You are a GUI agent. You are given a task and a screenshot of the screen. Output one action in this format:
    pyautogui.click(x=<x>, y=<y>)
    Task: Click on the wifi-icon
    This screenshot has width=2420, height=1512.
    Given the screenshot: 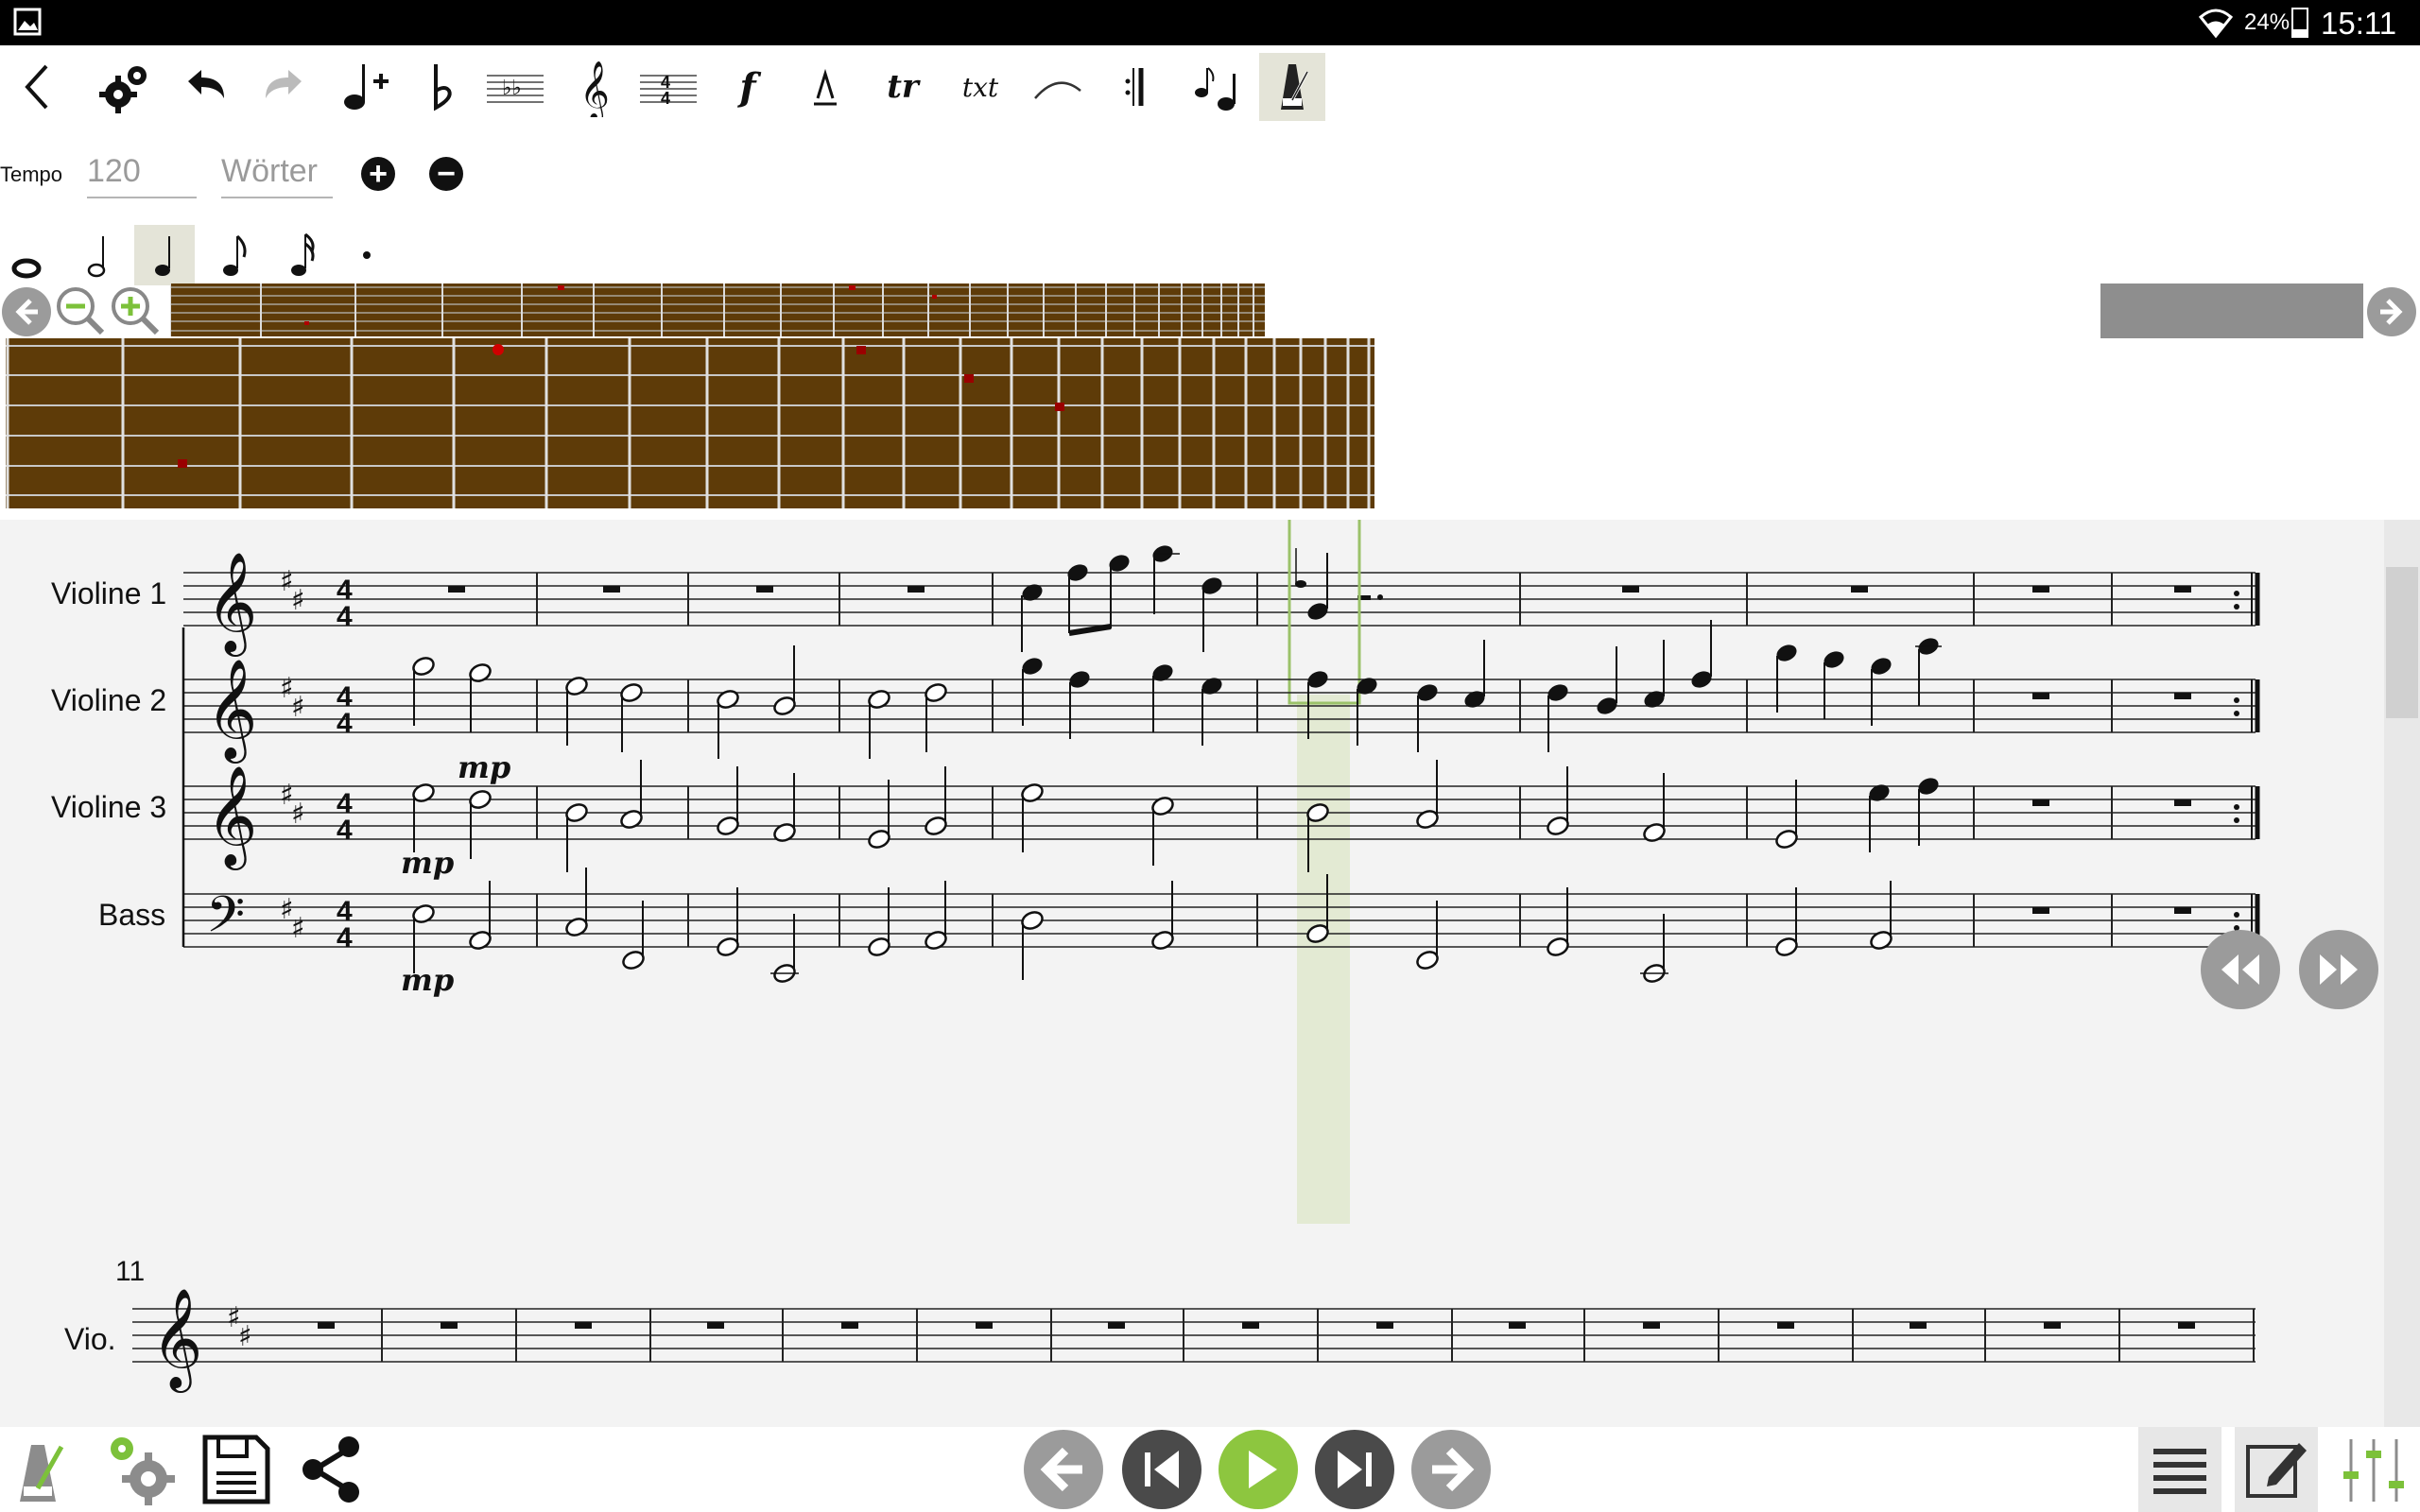 What is the action you would take?
    pyautogui.click(x=2216, y=24)
    